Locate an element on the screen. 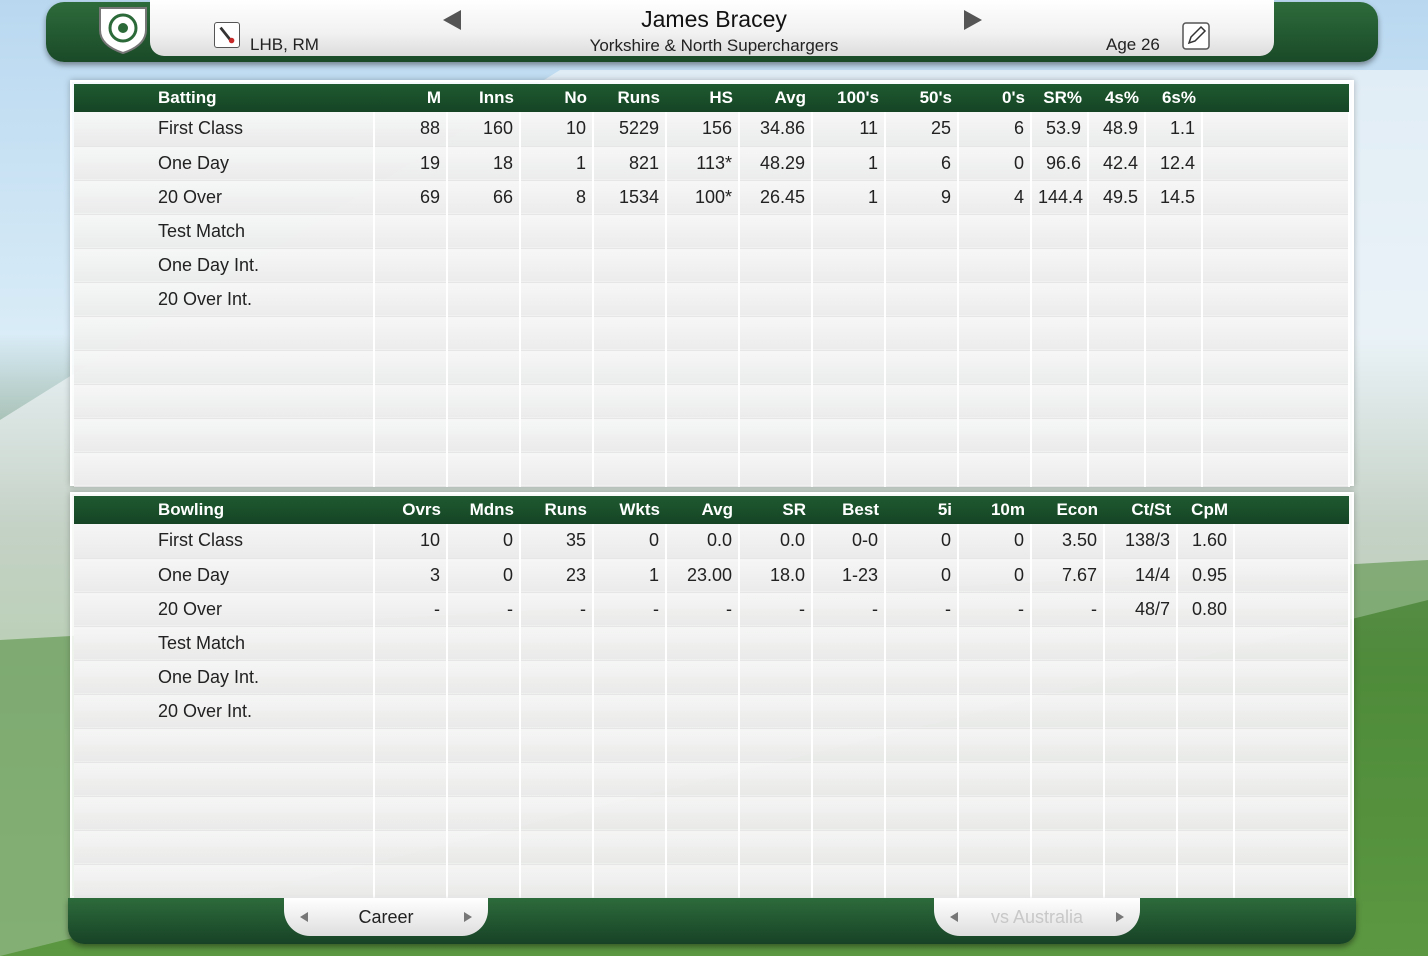  table-cell: 156 is located at coordinates (703, 129).